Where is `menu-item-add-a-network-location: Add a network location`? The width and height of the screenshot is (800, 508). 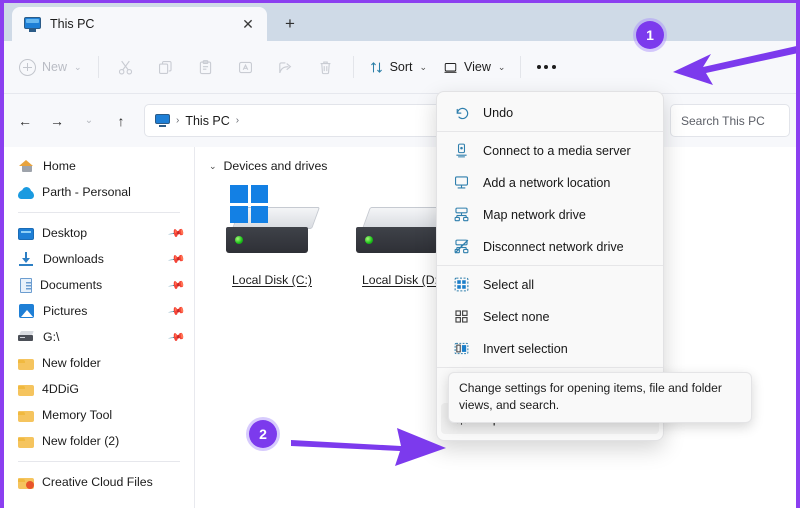 menu-item-add-a-network-location: Add a network location is located at coordinates (550, 182).